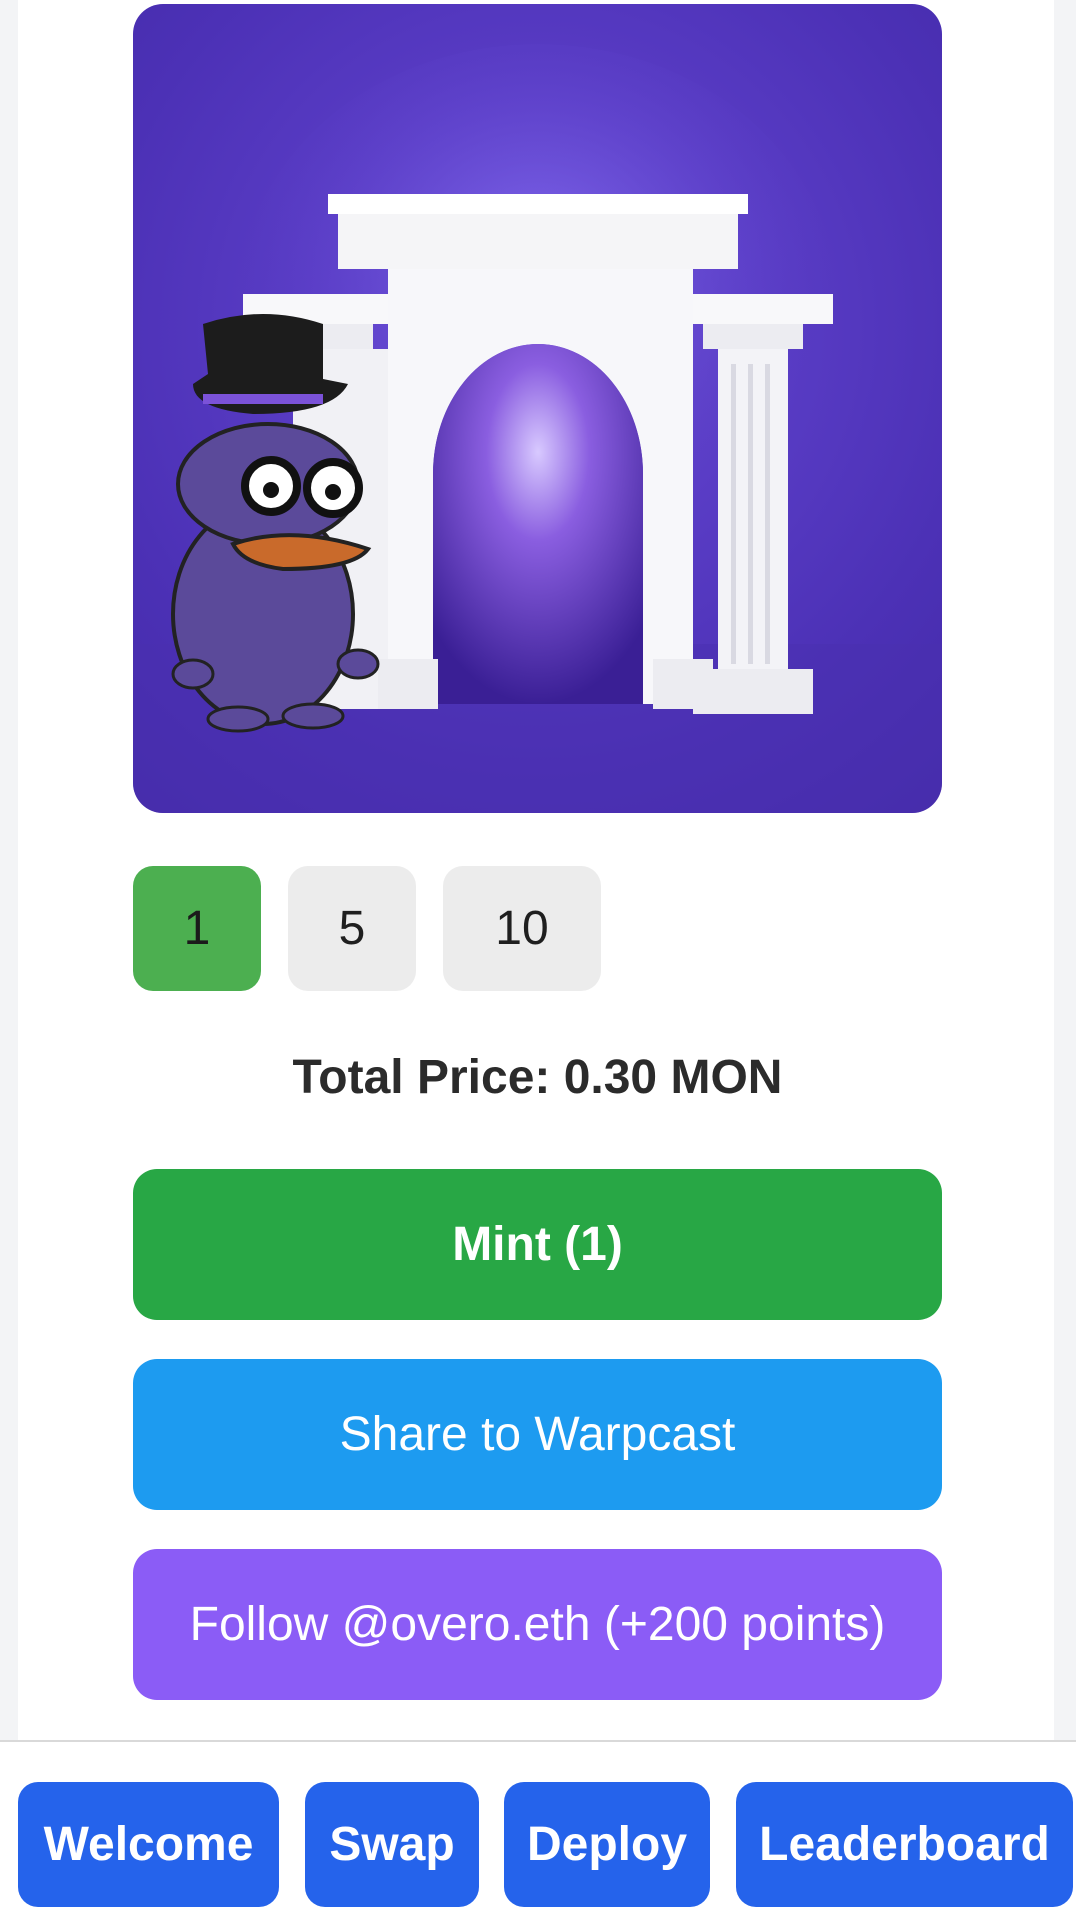  I want to click on quantity-option-10: 10, so click(522, 928).